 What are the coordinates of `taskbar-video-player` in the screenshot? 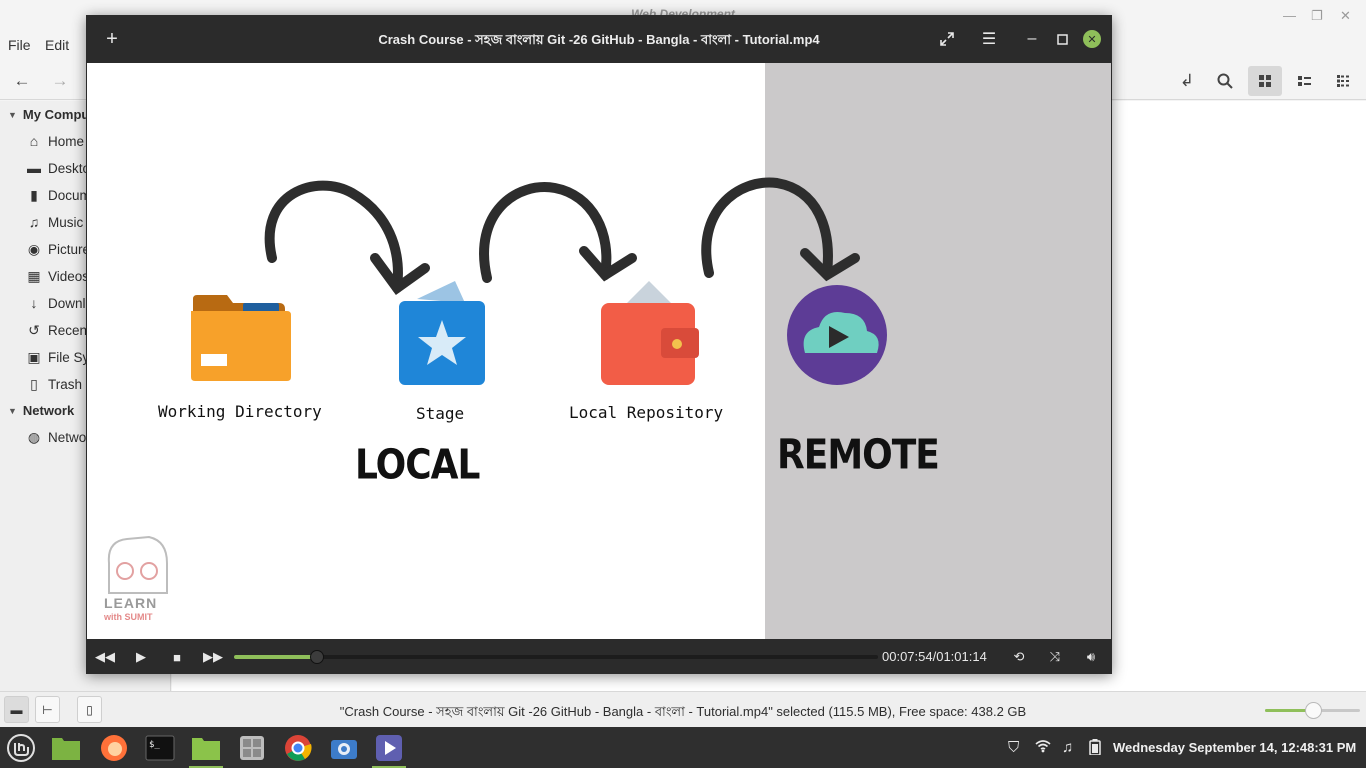 It's located at (389, 749).